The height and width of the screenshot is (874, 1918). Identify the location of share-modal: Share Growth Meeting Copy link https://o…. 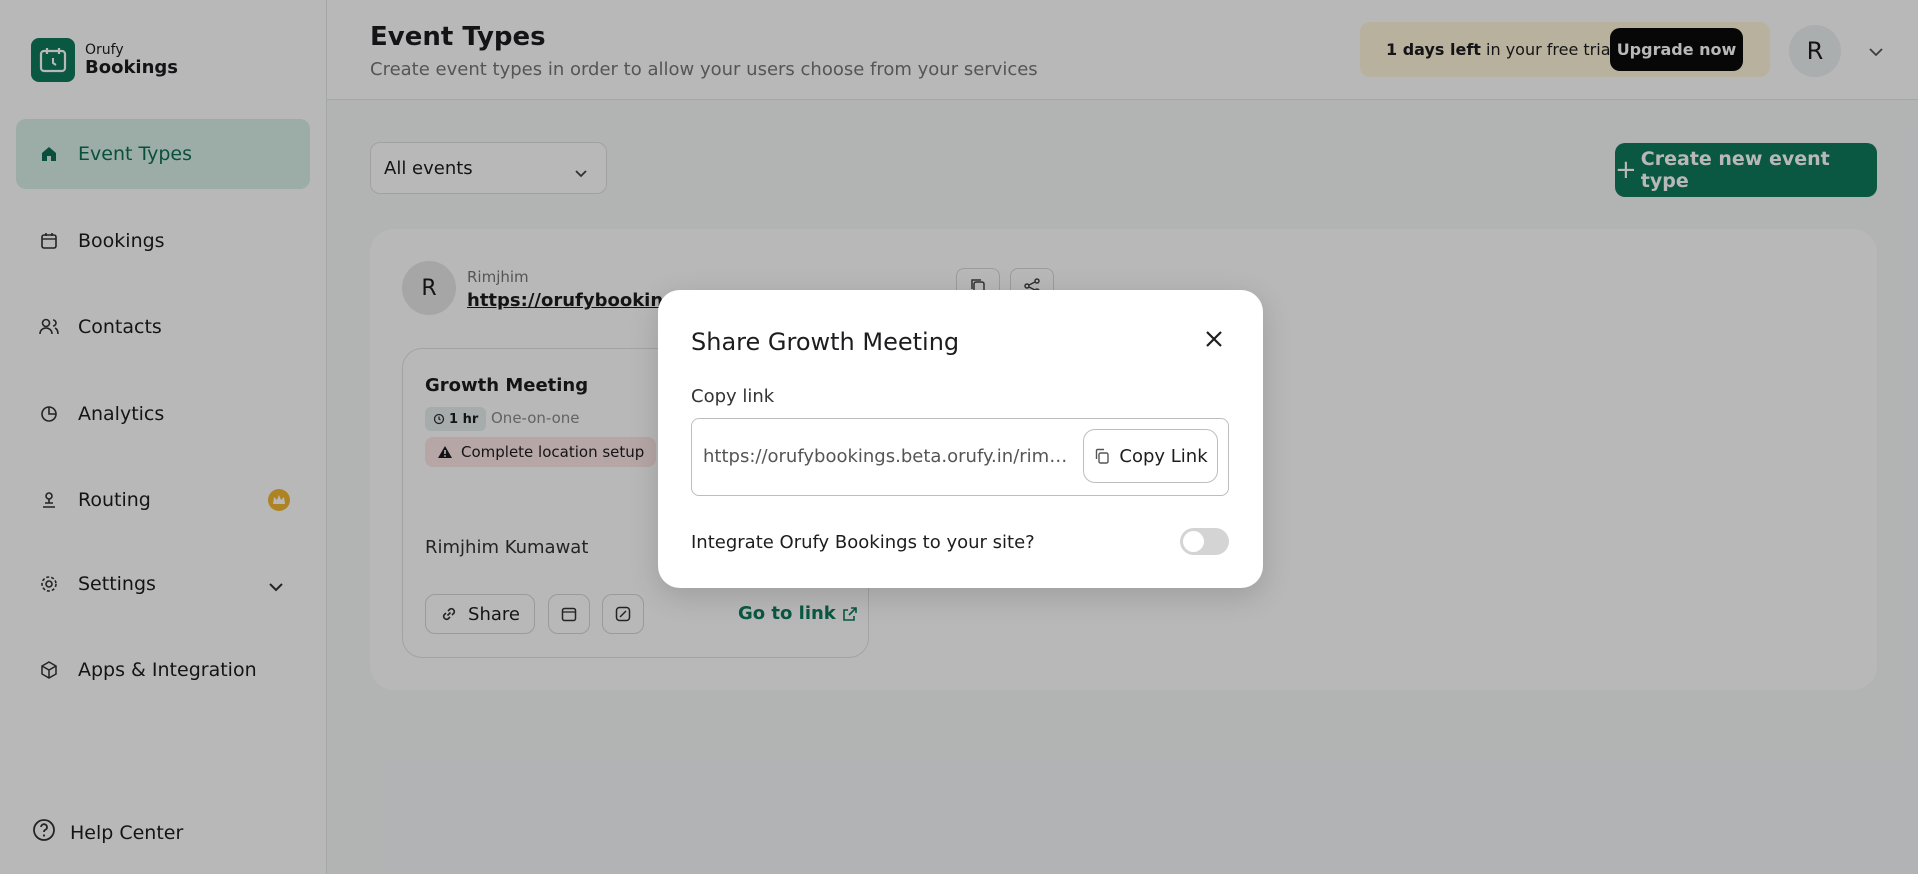
(960, 439).